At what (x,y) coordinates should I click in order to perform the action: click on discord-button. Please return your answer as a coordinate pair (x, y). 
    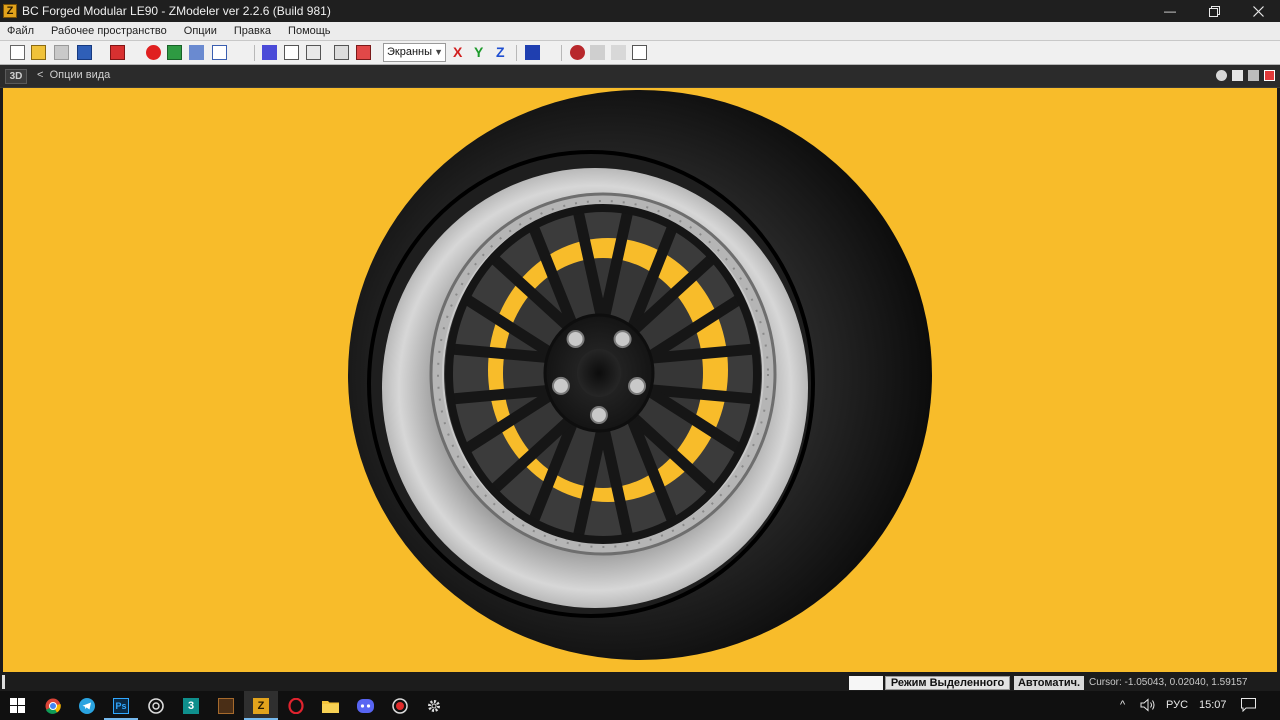
    Looking at the image, I should click on (365, 705).